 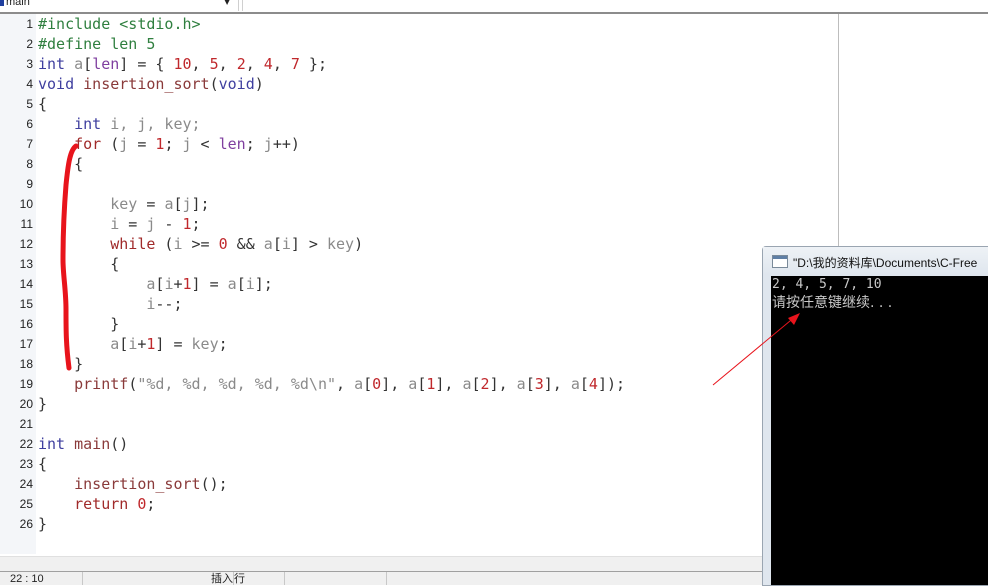 I want to click on code-line: 15 i--;, so click(x=380, y=304).